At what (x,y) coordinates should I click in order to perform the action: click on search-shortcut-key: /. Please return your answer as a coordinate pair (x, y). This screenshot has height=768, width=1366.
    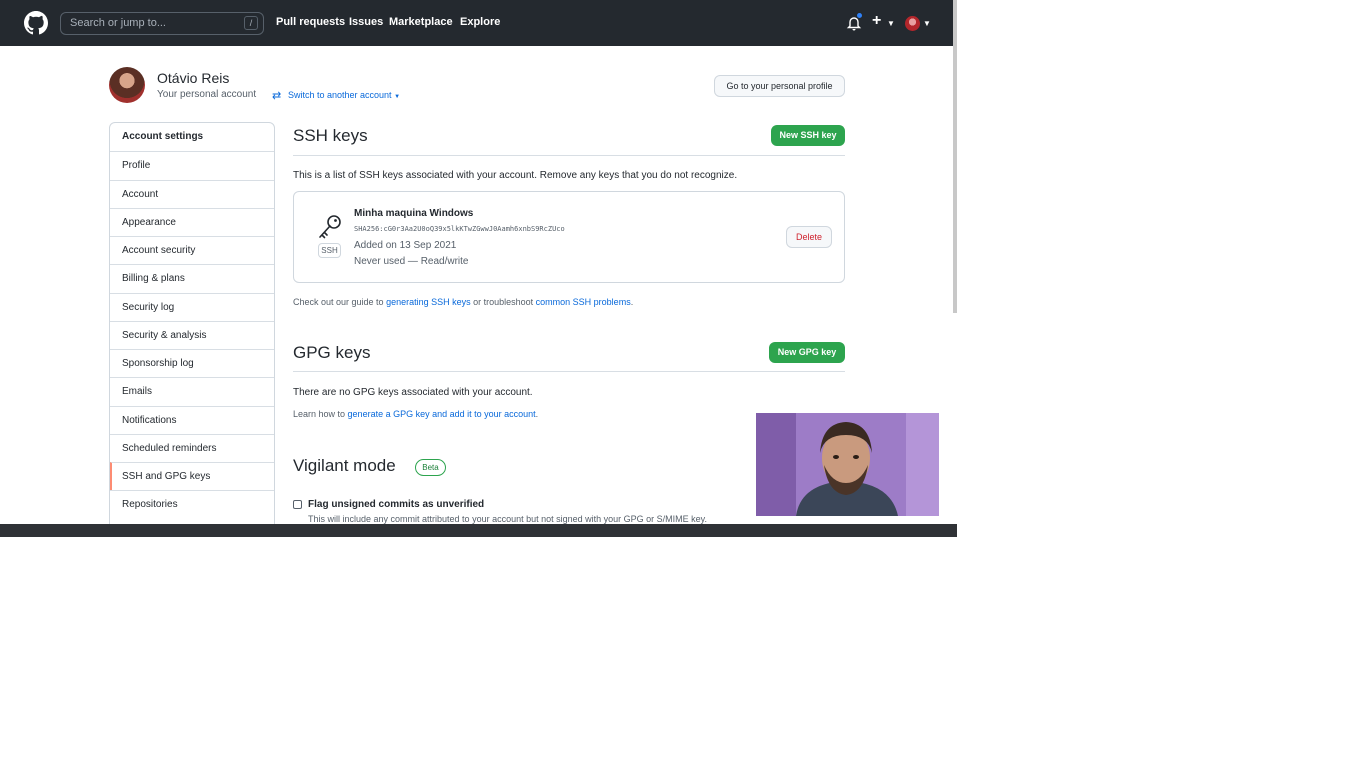
    Looking at the image, I should click on (251, 23).